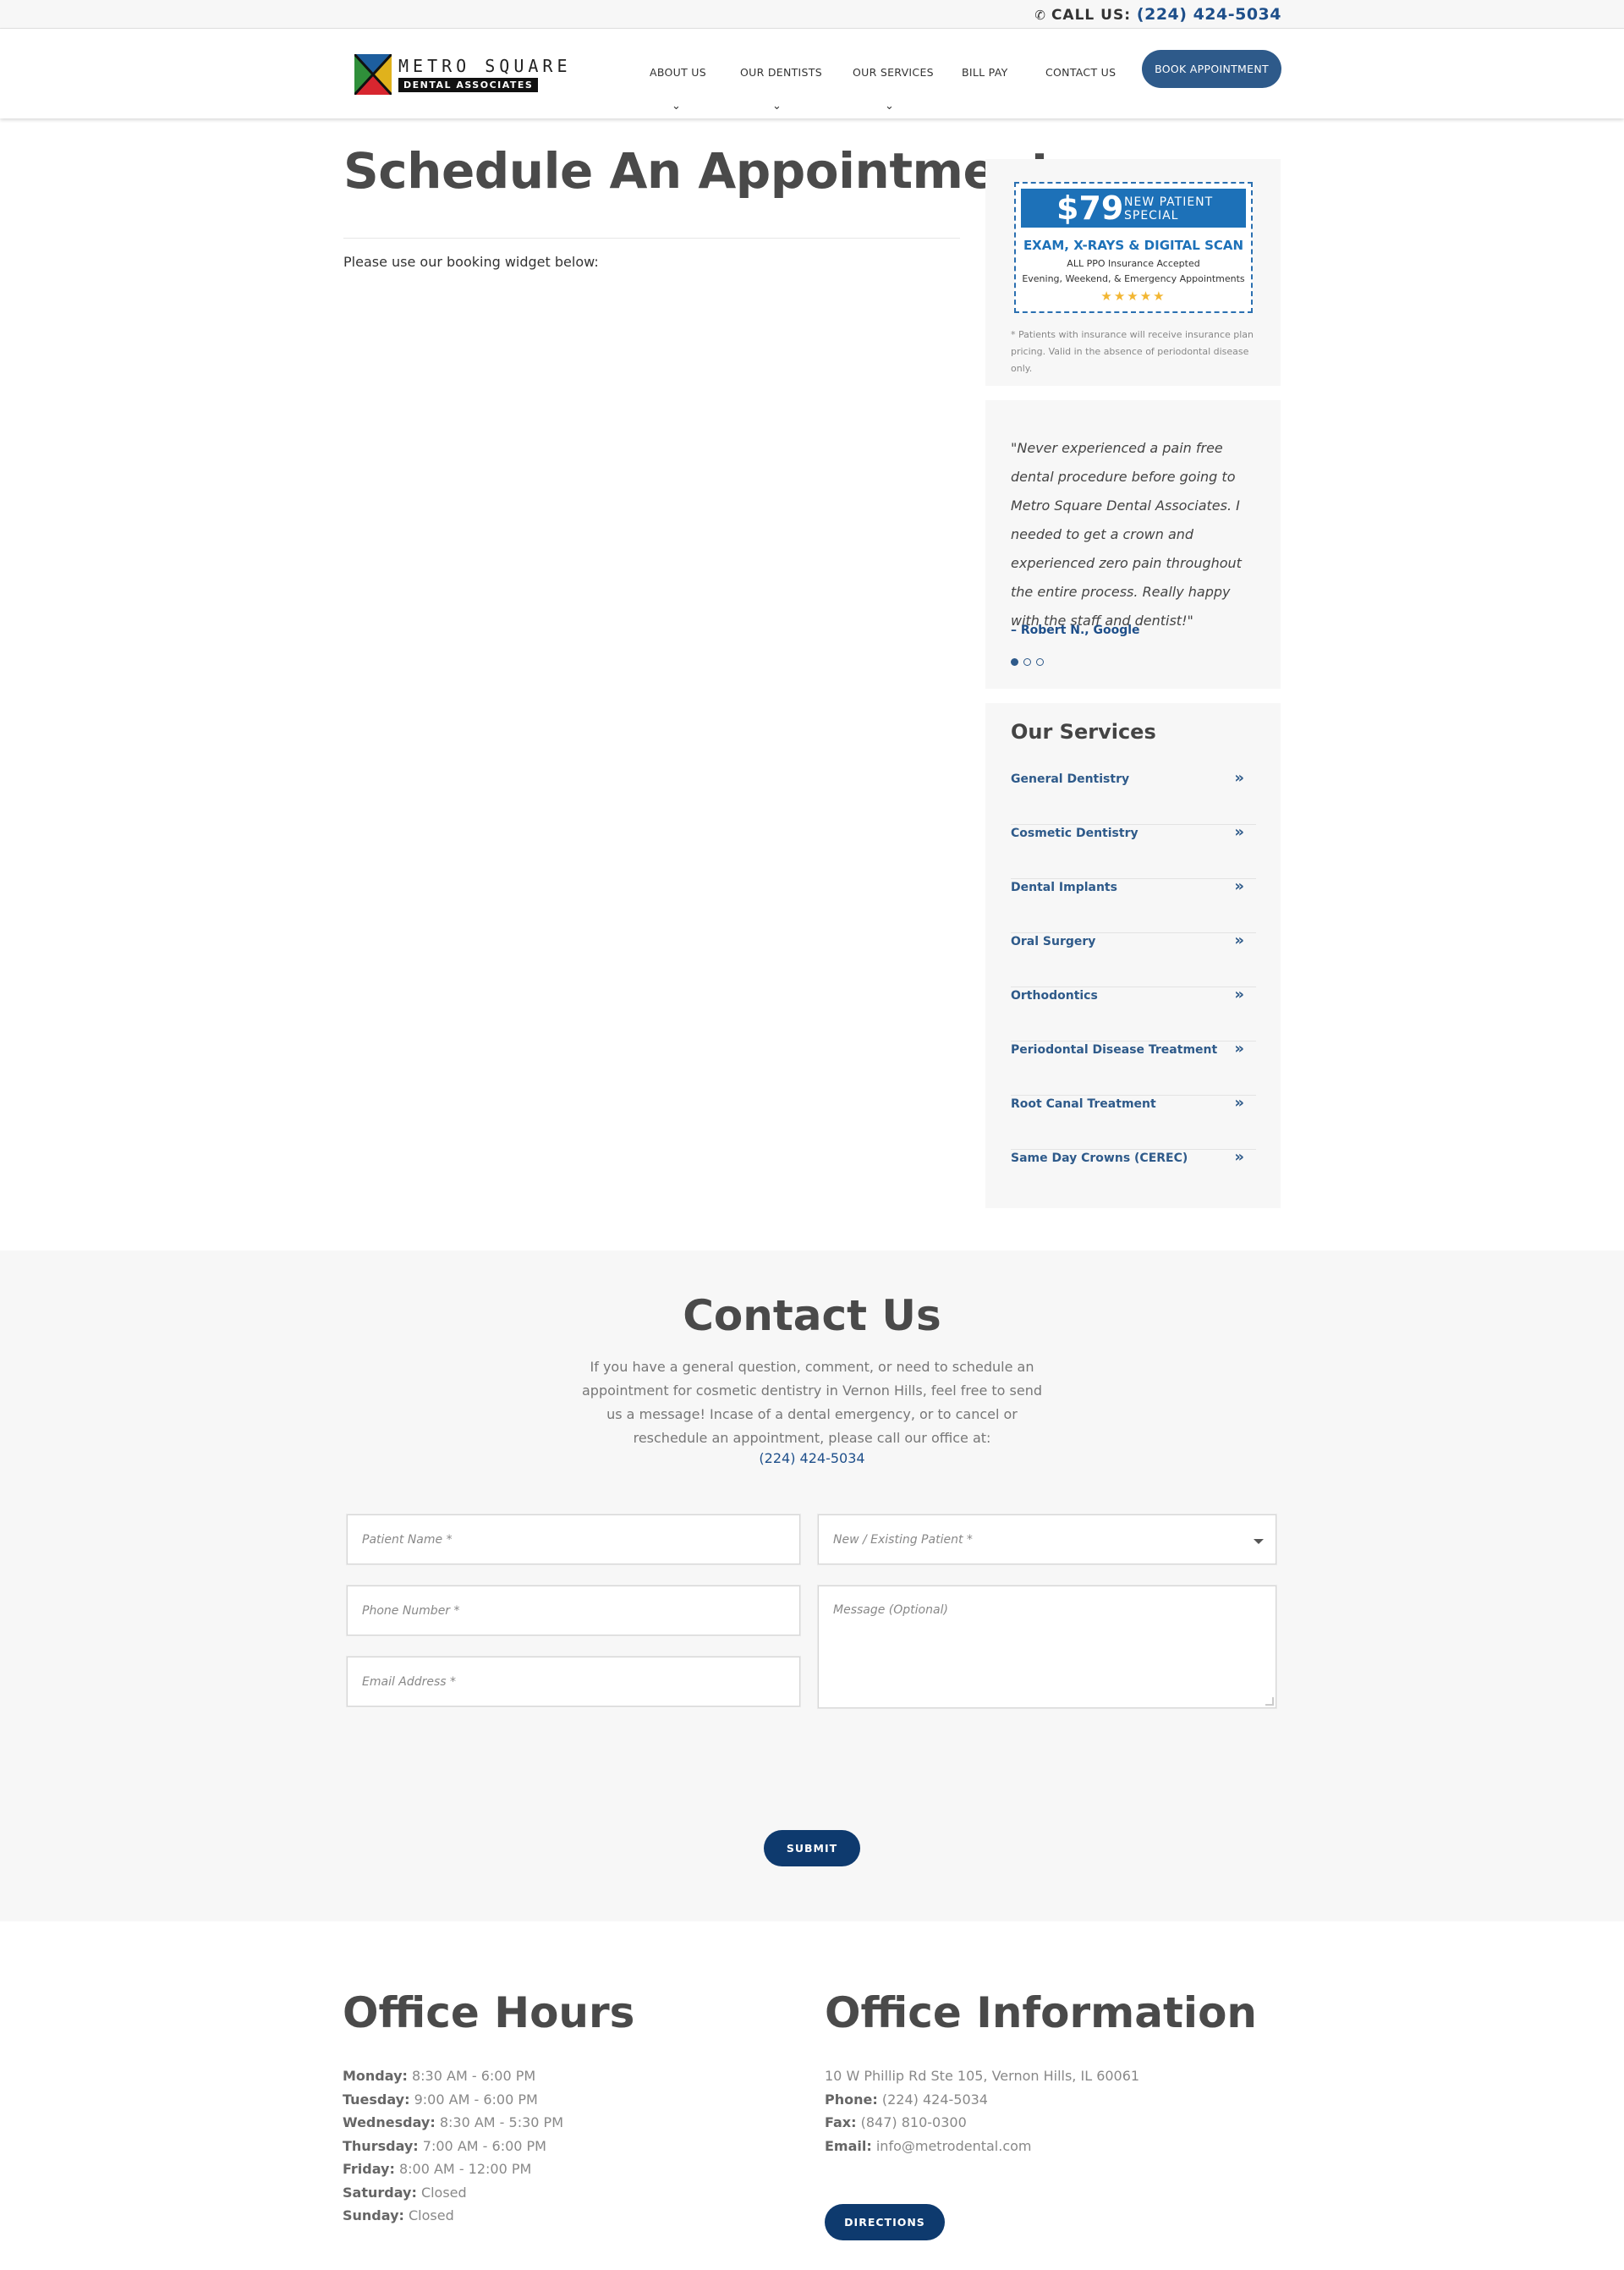 The image size is (1624, 2270). Describe the element at coordinates (1133, 263) in the screenshot. I see `coupon-insurance: ALL PPO Insurance Accepted` at that location.